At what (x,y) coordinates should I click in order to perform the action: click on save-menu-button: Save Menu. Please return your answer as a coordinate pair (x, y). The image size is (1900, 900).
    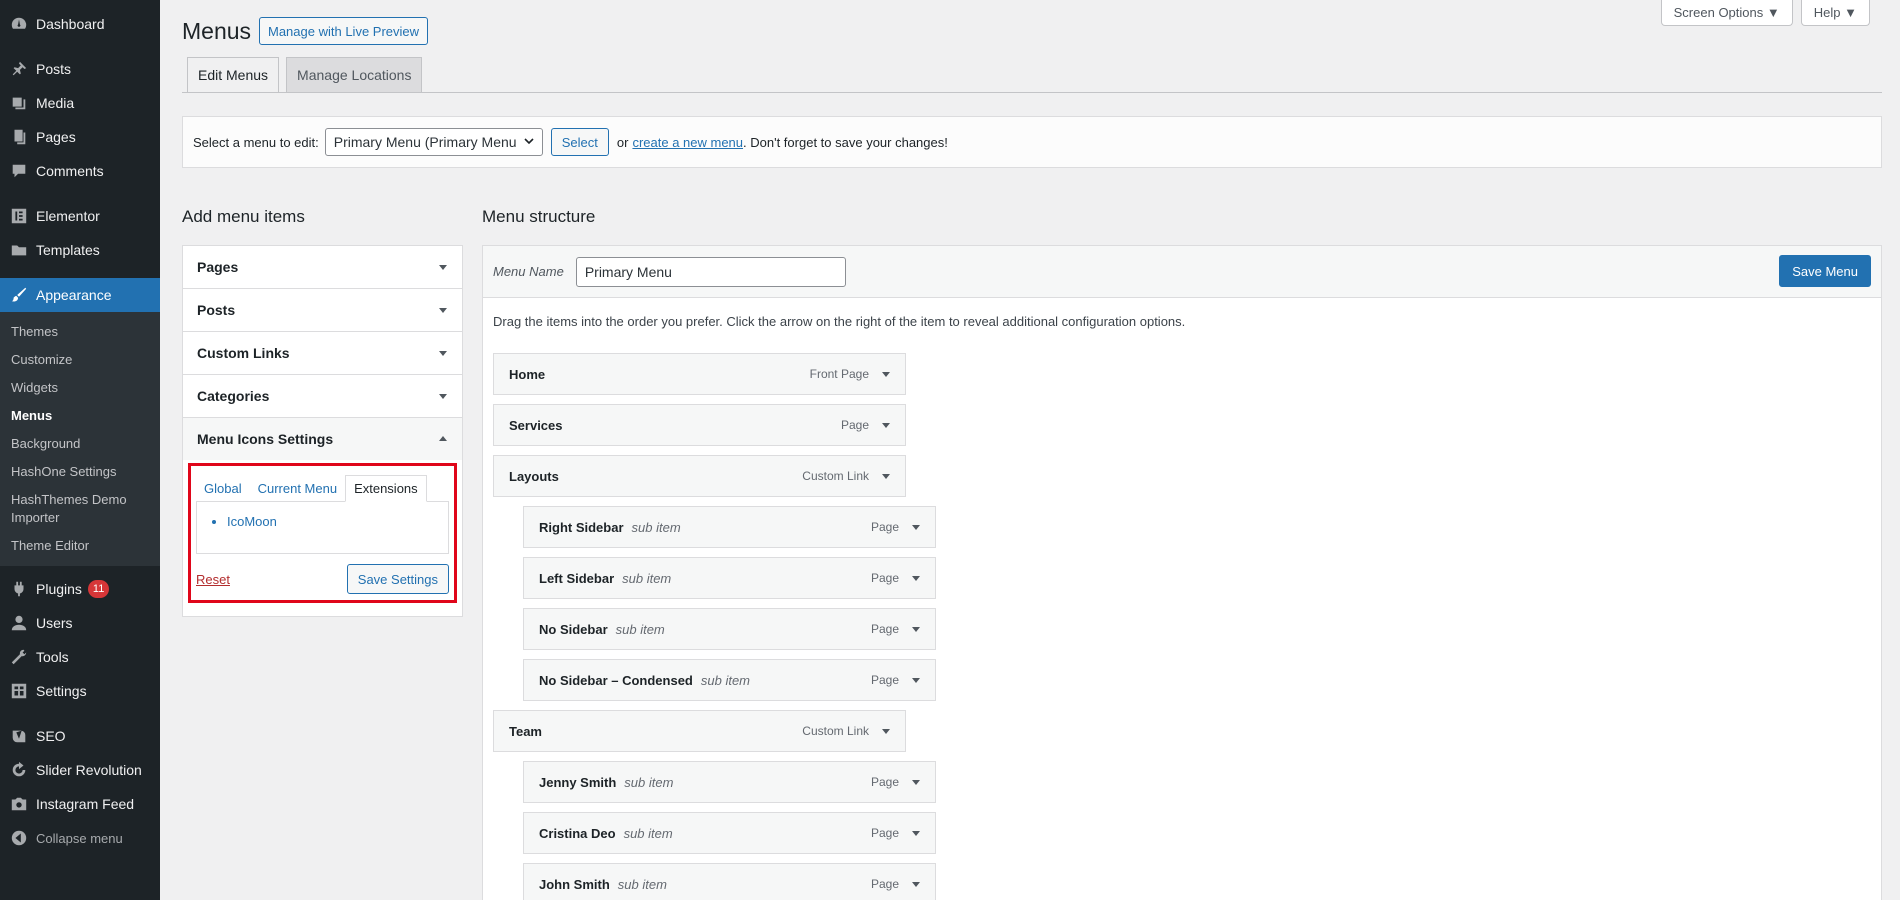
    Looking at the image, I should click on (1825, 271).